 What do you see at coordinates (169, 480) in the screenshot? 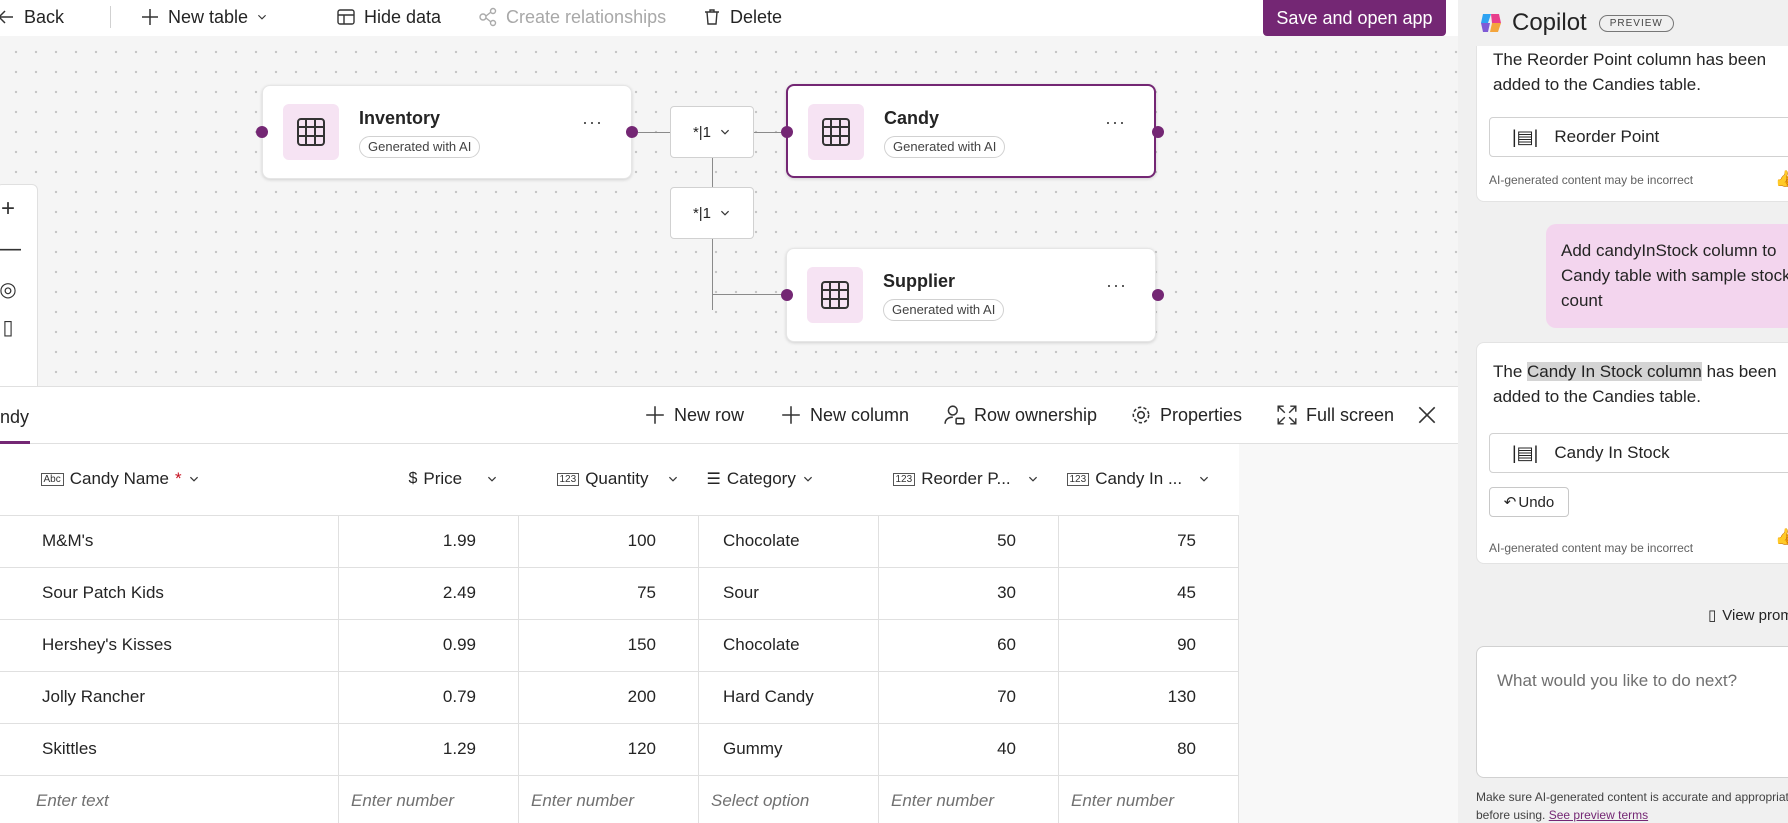
I see `column-header-candy-name: Abc Candy Name *` at bounding box center [169, 480].